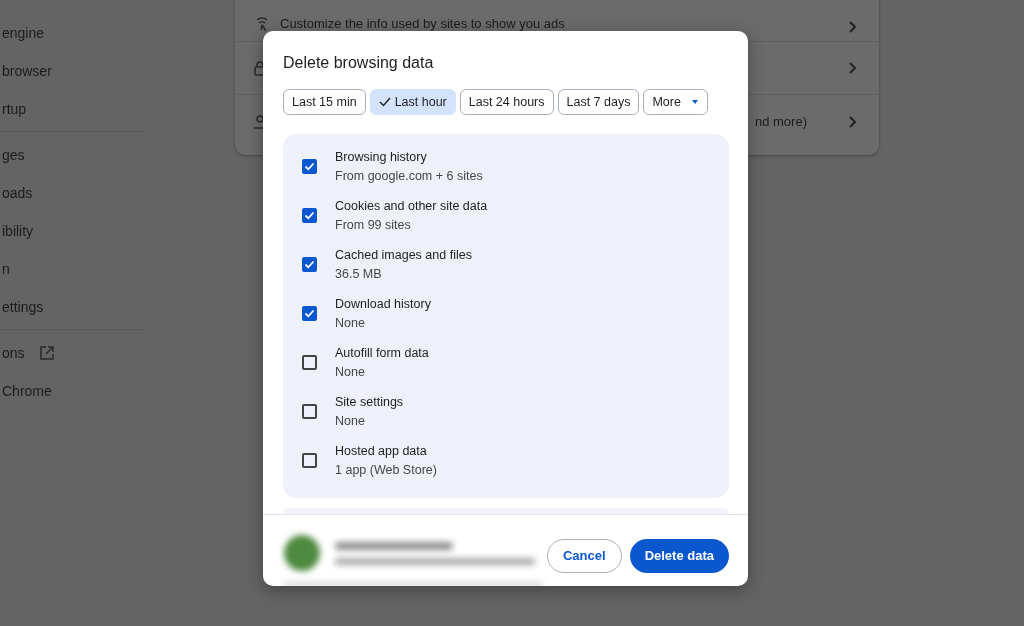 This screenshot has width=1024, height=626. I want to click on time-range-chip: Last hour, so click(412, 102).